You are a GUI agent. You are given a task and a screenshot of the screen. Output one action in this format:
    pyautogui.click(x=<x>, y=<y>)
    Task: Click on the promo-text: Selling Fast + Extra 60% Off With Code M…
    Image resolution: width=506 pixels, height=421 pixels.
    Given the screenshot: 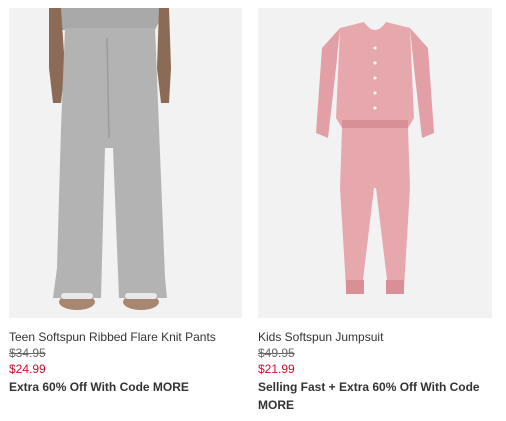 What is the action you would take?
    pyautogui.click(x=369, y=396)
    